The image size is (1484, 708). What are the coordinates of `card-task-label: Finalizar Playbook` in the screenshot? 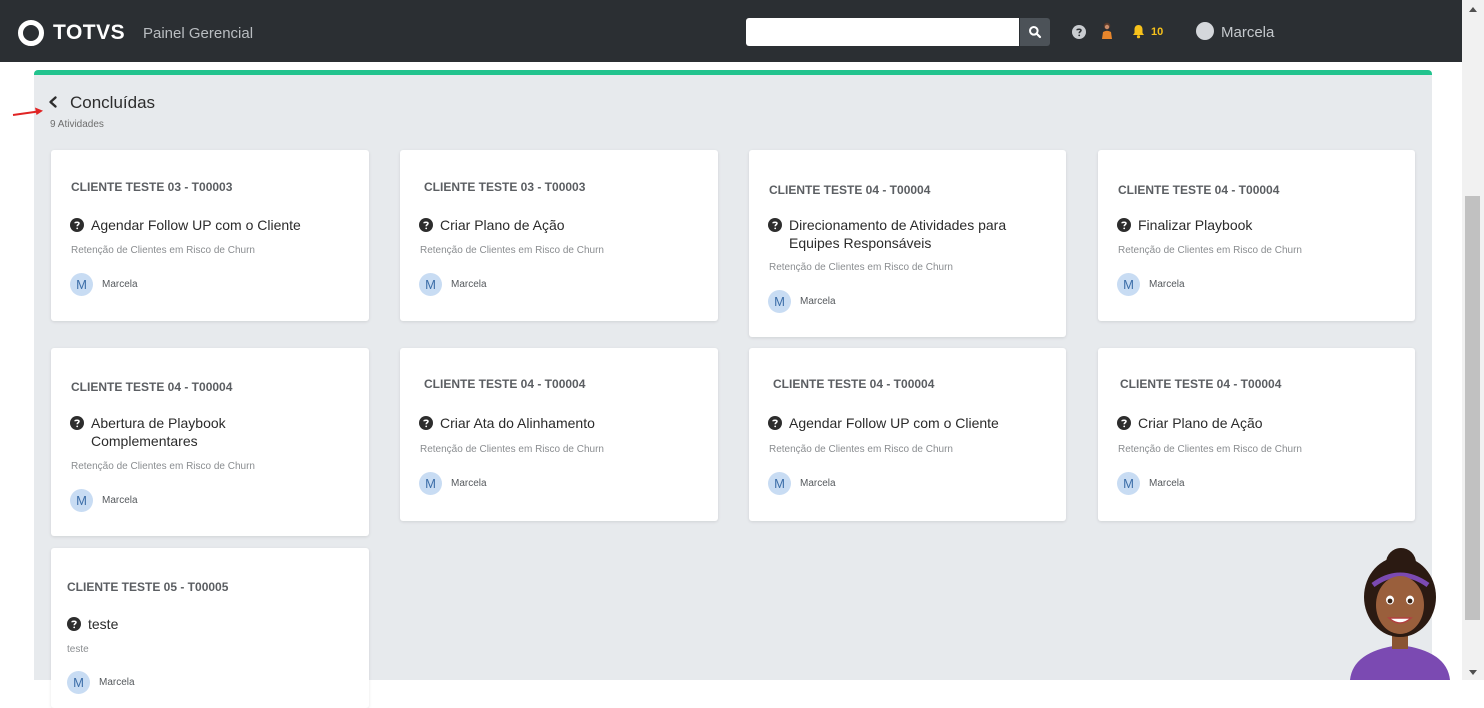 It's located at (1195, 225).